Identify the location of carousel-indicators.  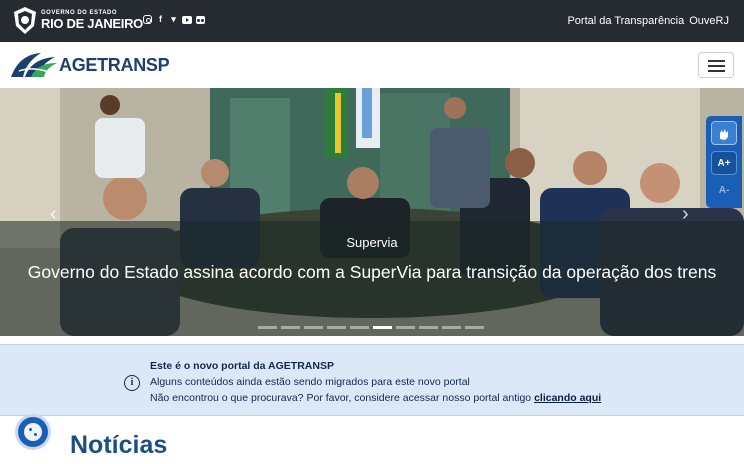
(371, 327).